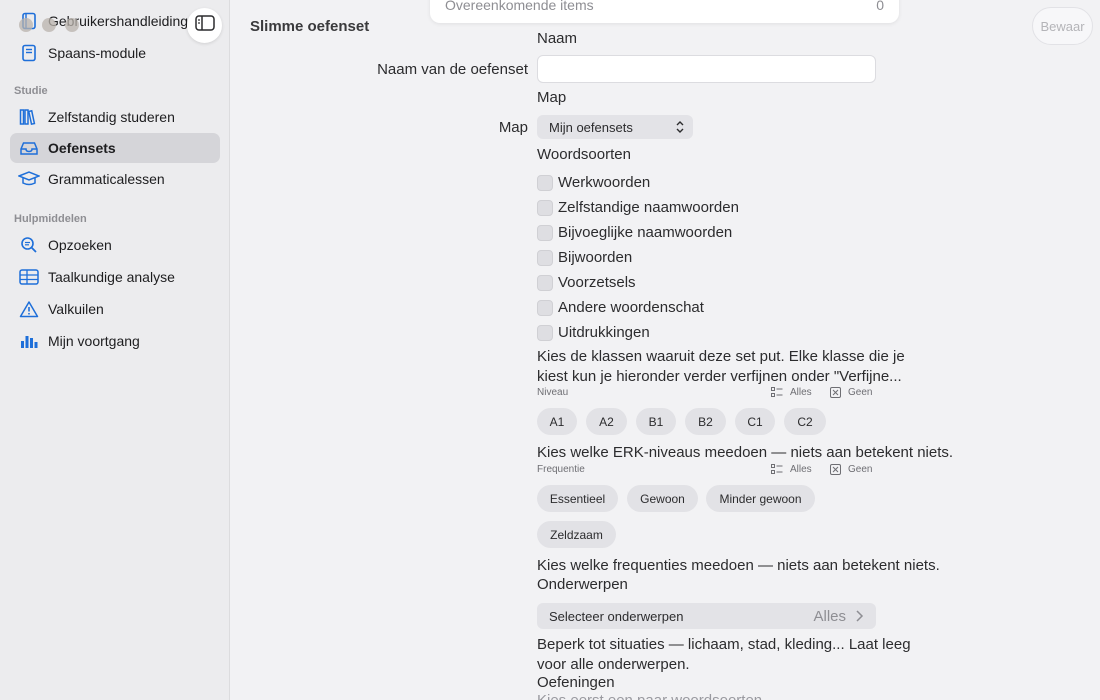 This screenshot has height=700, width=1100. What do you see at coordinates (649, 695) in the screenshot?
I see `exercises-description: Kies eerst een paar woordsoorten` at bounding box center [649, 695].